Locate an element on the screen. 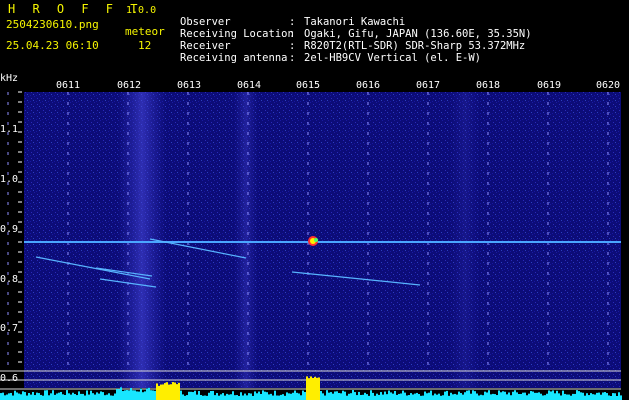 This screenshot has width=629, height=400. time-label: 0611 is located at coordinates (68, 85).